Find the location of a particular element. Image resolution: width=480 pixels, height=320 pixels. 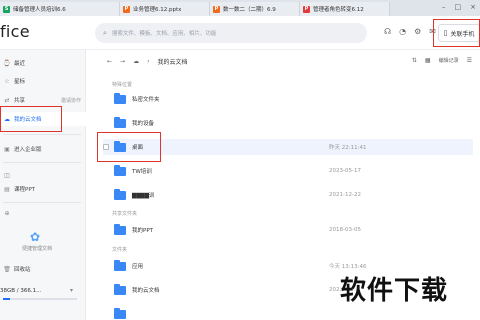

search-input: ⌕ 搜索文件、模板、文档、应用、相片、功能 is located at coordinates (231, 33).